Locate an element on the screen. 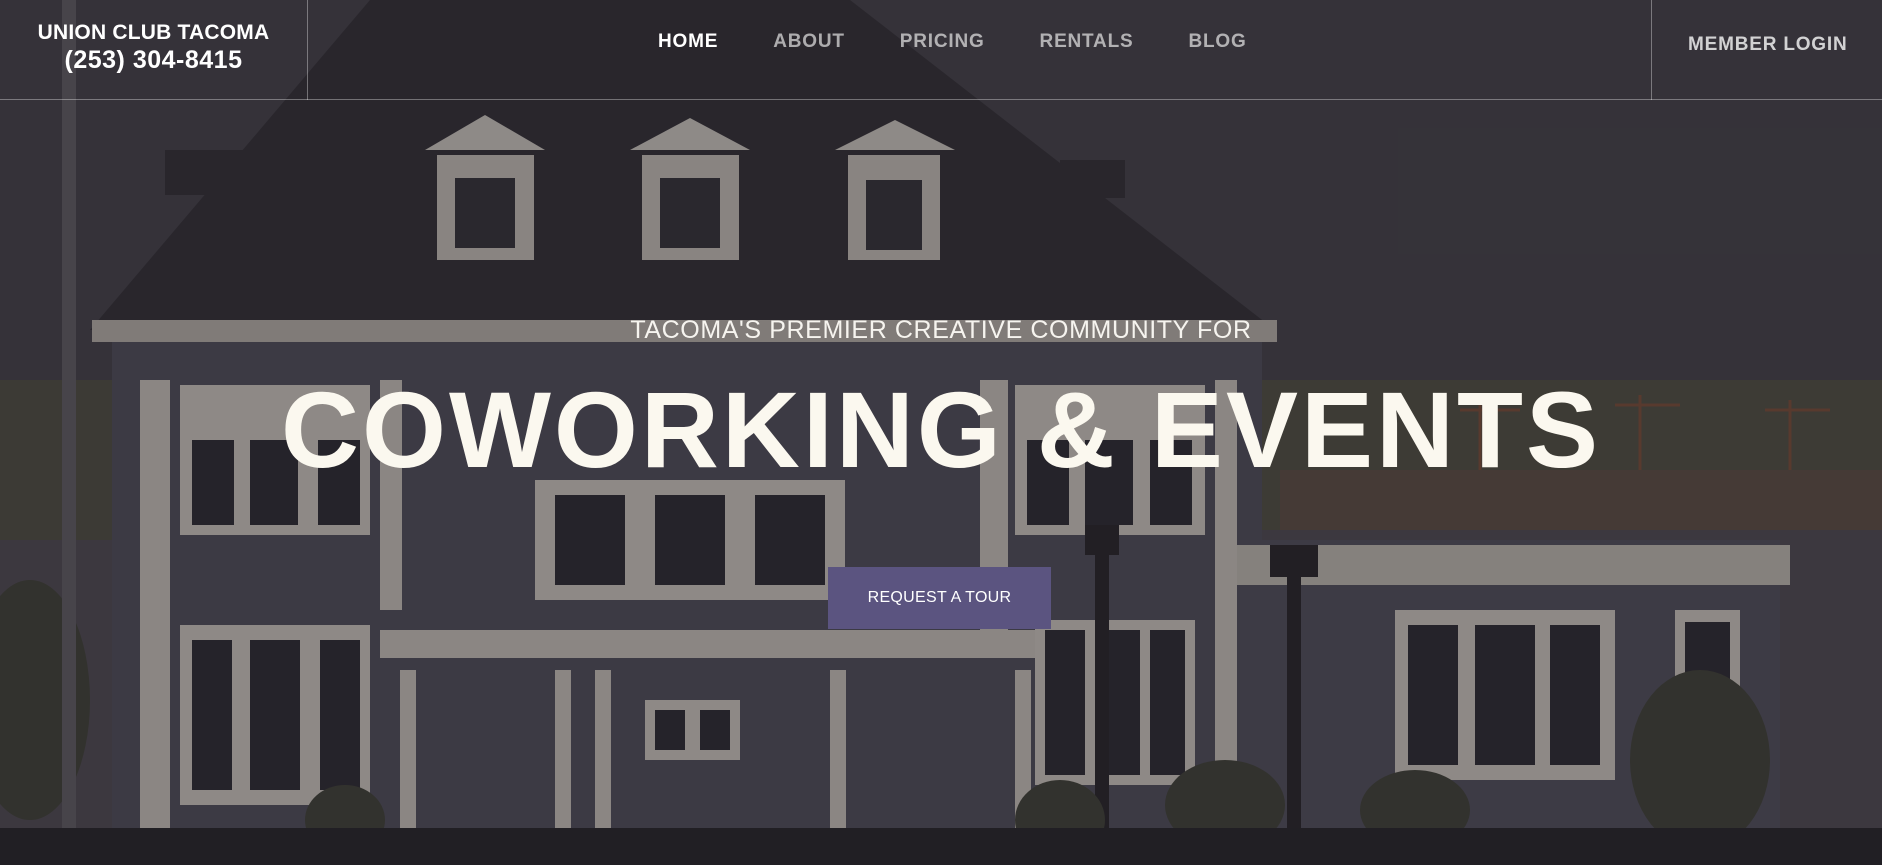 This screenshot has width=1882, height=865. member-login-label: MEMBER LOGIN is located at coordinates (1768, 44).